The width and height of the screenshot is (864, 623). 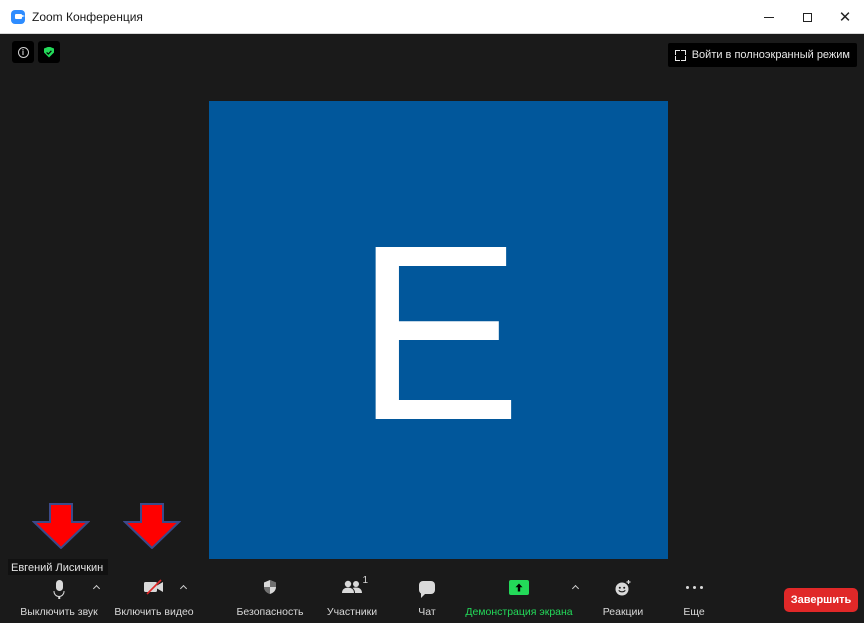 I want to click on close-icon: ✕, so click(x=845, y=17).